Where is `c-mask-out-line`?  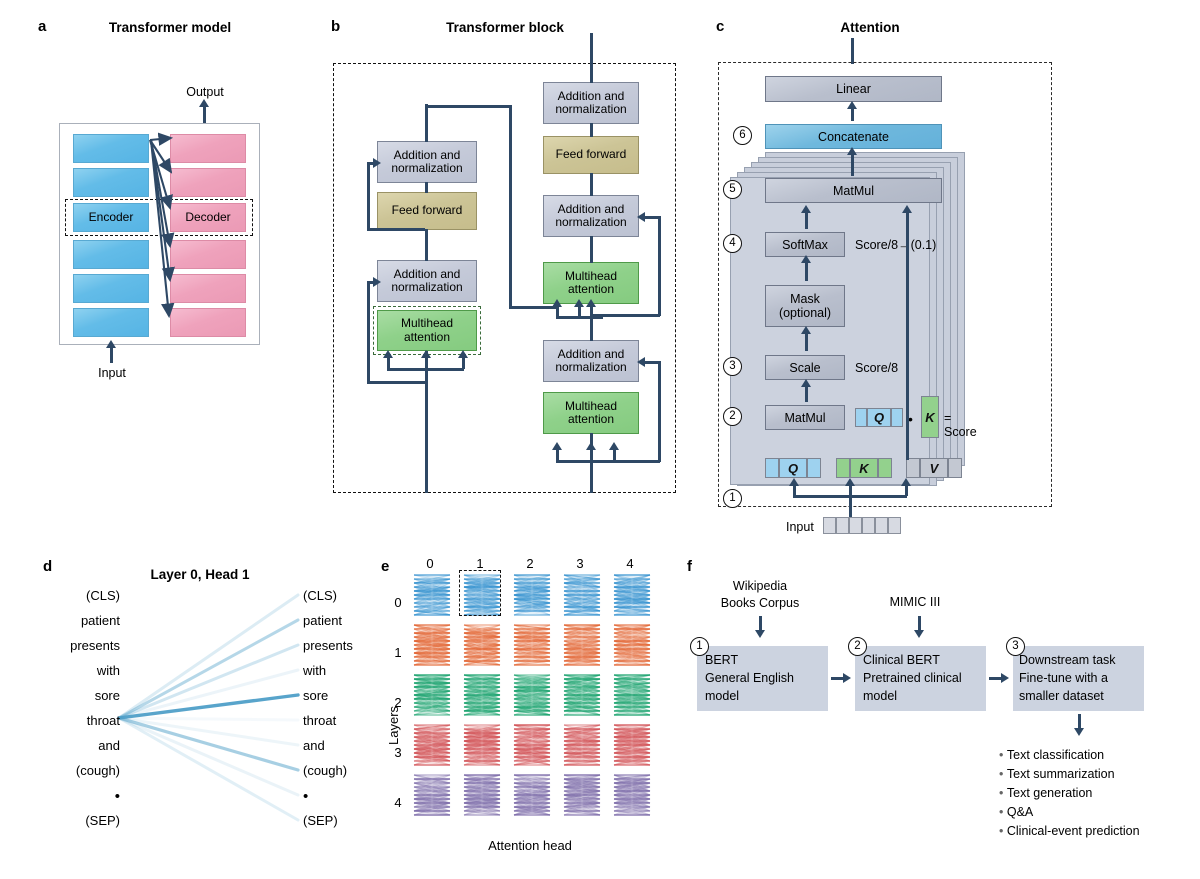
c-mask-out-line is located at coordinates (806, 271).